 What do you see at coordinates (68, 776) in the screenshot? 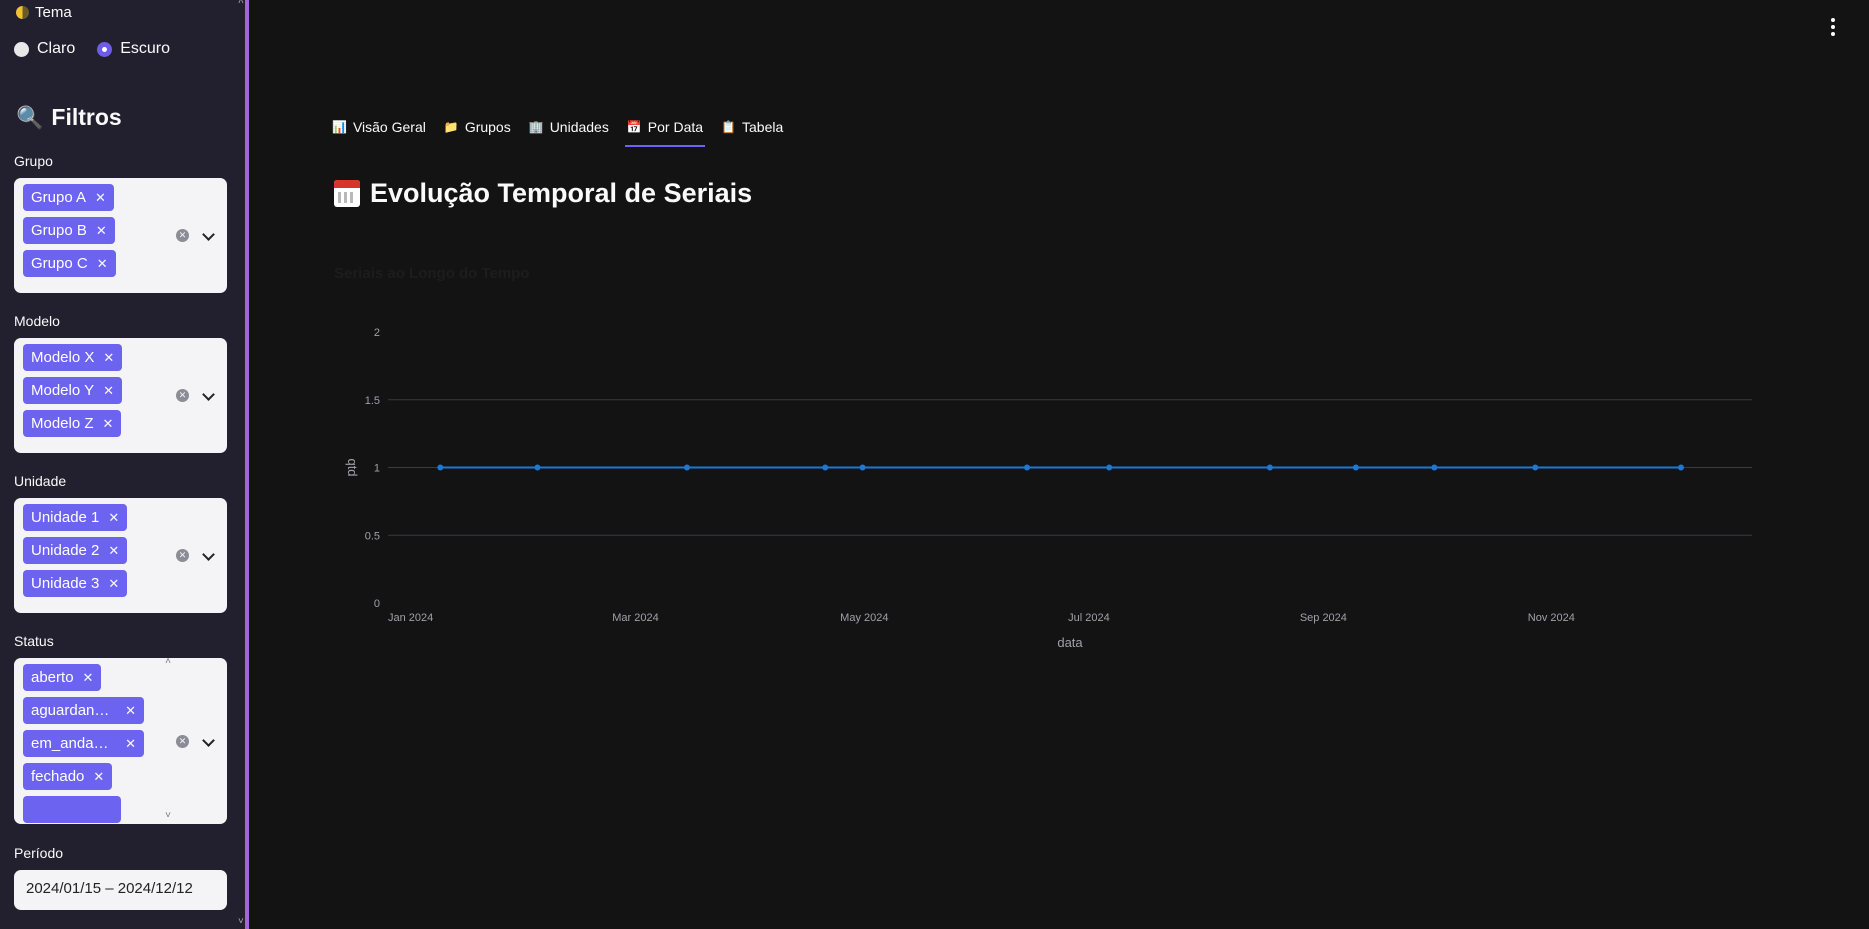
I see `chip: fechado ✕` at bounding box center [68, 776].